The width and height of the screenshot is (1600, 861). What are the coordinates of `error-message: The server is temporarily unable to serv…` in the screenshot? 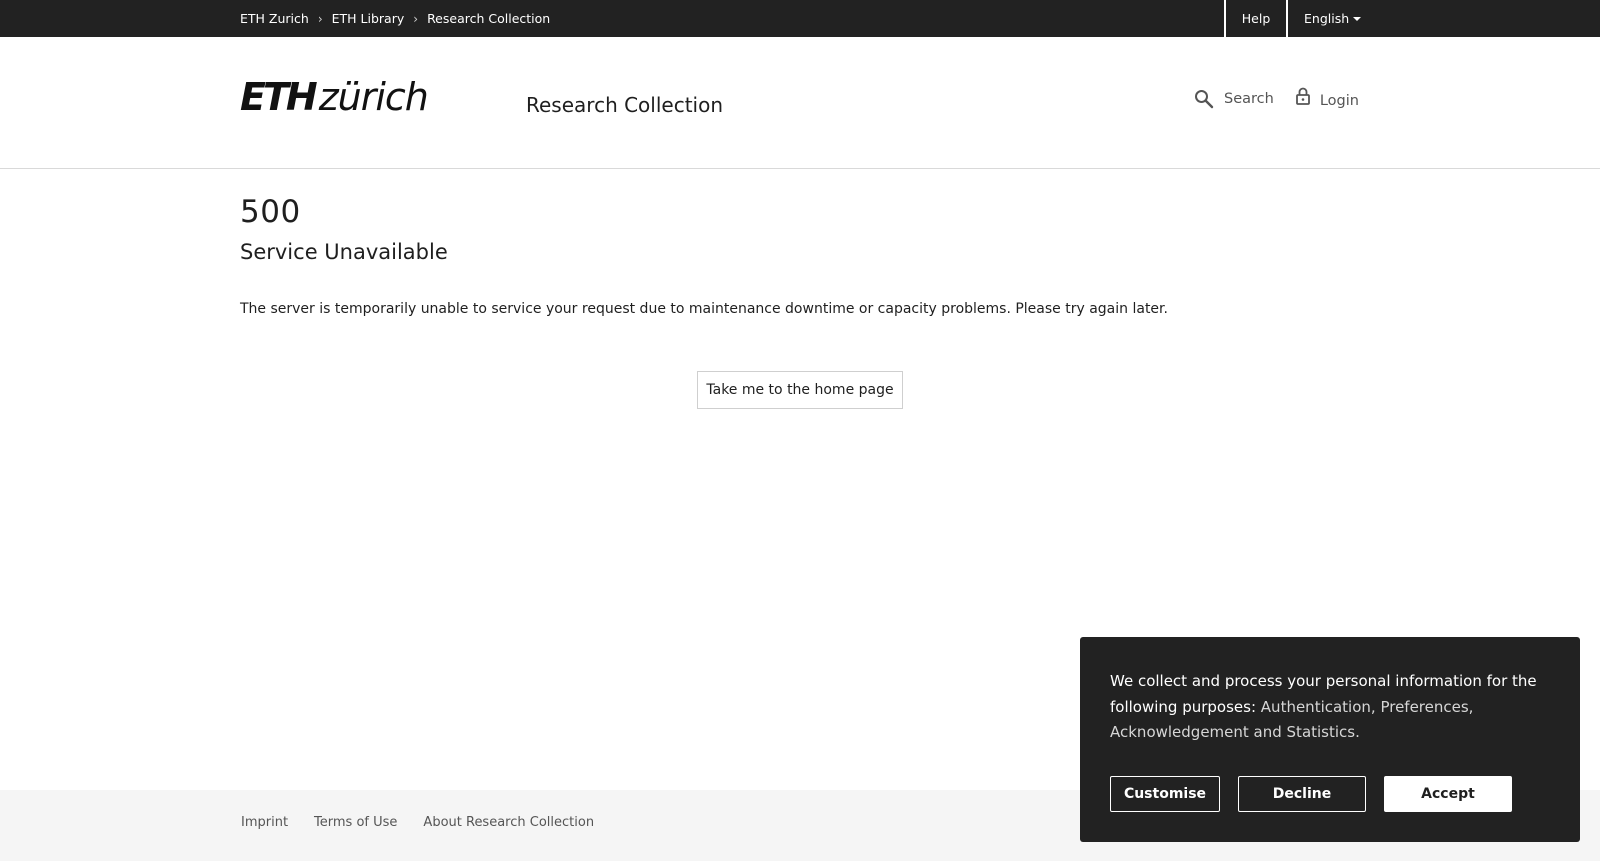 It's located at (704, 309).